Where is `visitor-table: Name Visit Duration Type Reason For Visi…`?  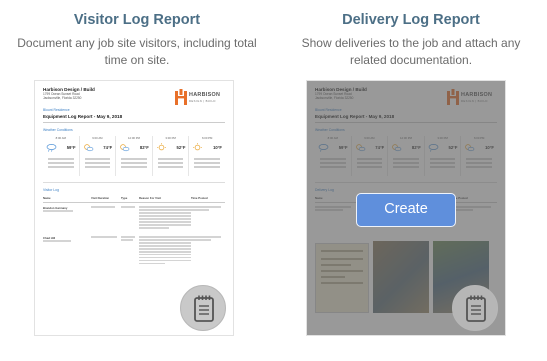
visitor-table: Name Visit Duration Type Reason For Visi… is located at coordinates (134, 231).